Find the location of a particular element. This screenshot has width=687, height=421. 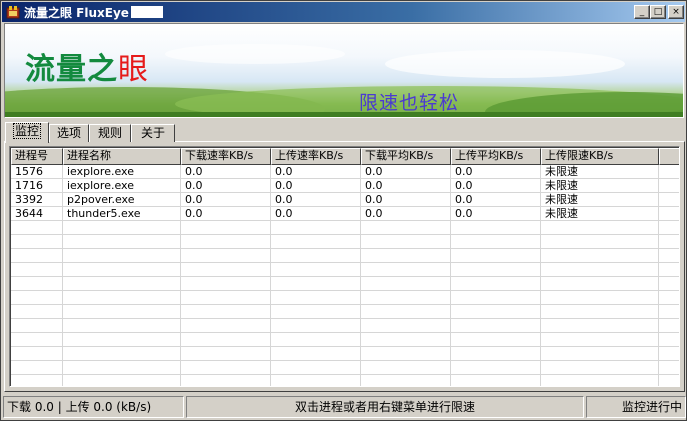

column-header-download-rate: 下载速率KB/s is located at coordinates (226, 156).